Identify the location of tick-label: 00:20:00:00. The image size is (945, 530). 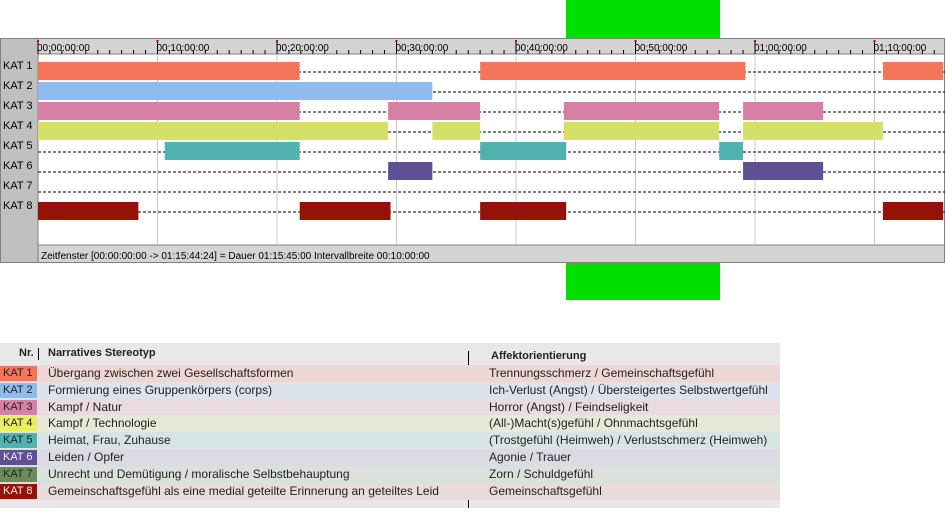
(302, 48).